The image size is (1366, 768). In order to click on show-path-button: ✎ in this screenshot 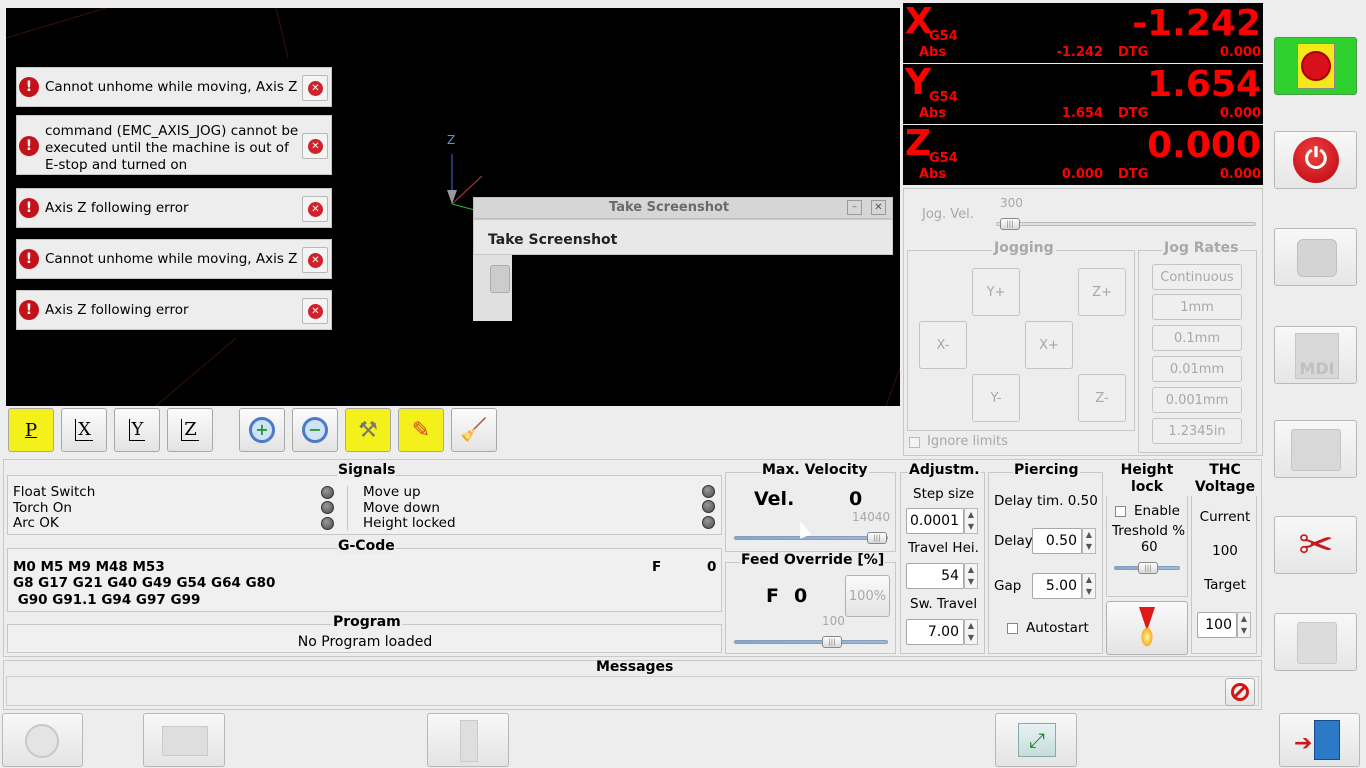, I will do `click(421, 430)`.